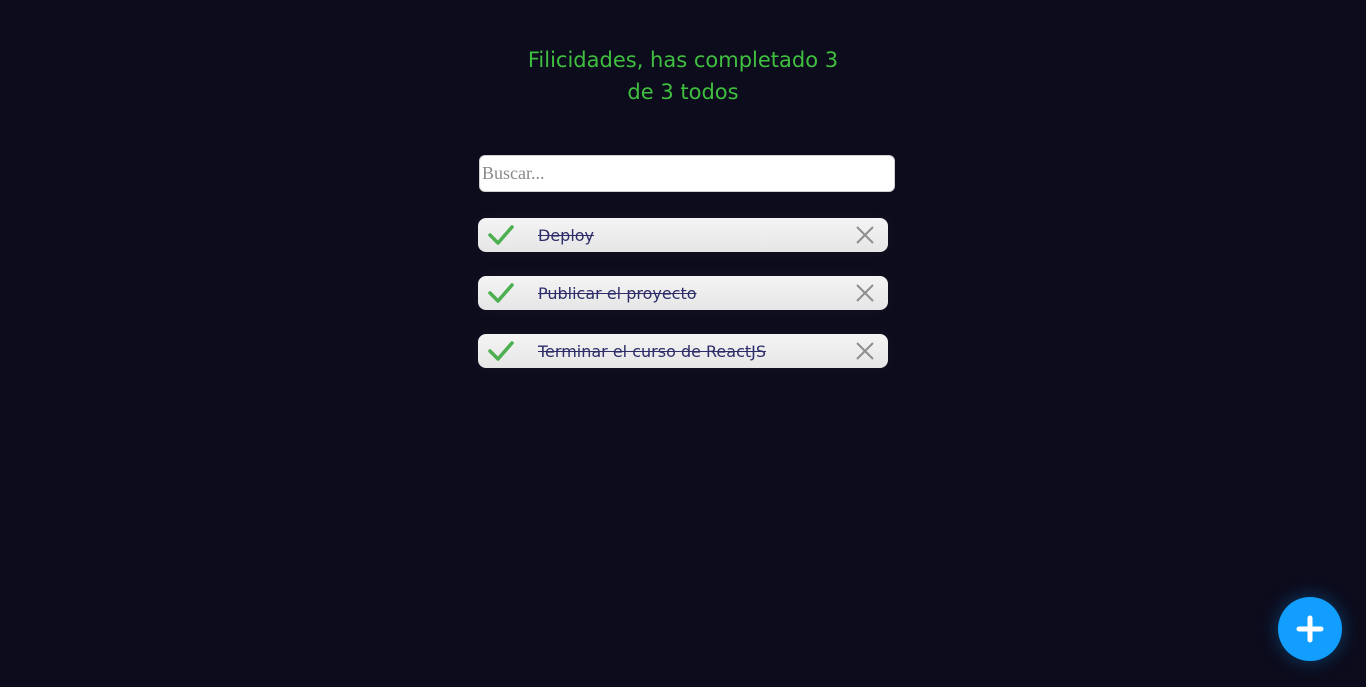 This screenshot has height=687, width=1366. What do you see at coordinates (687, 173) in the screenshot?
I see `search-input` at bounding box center [687, 173].